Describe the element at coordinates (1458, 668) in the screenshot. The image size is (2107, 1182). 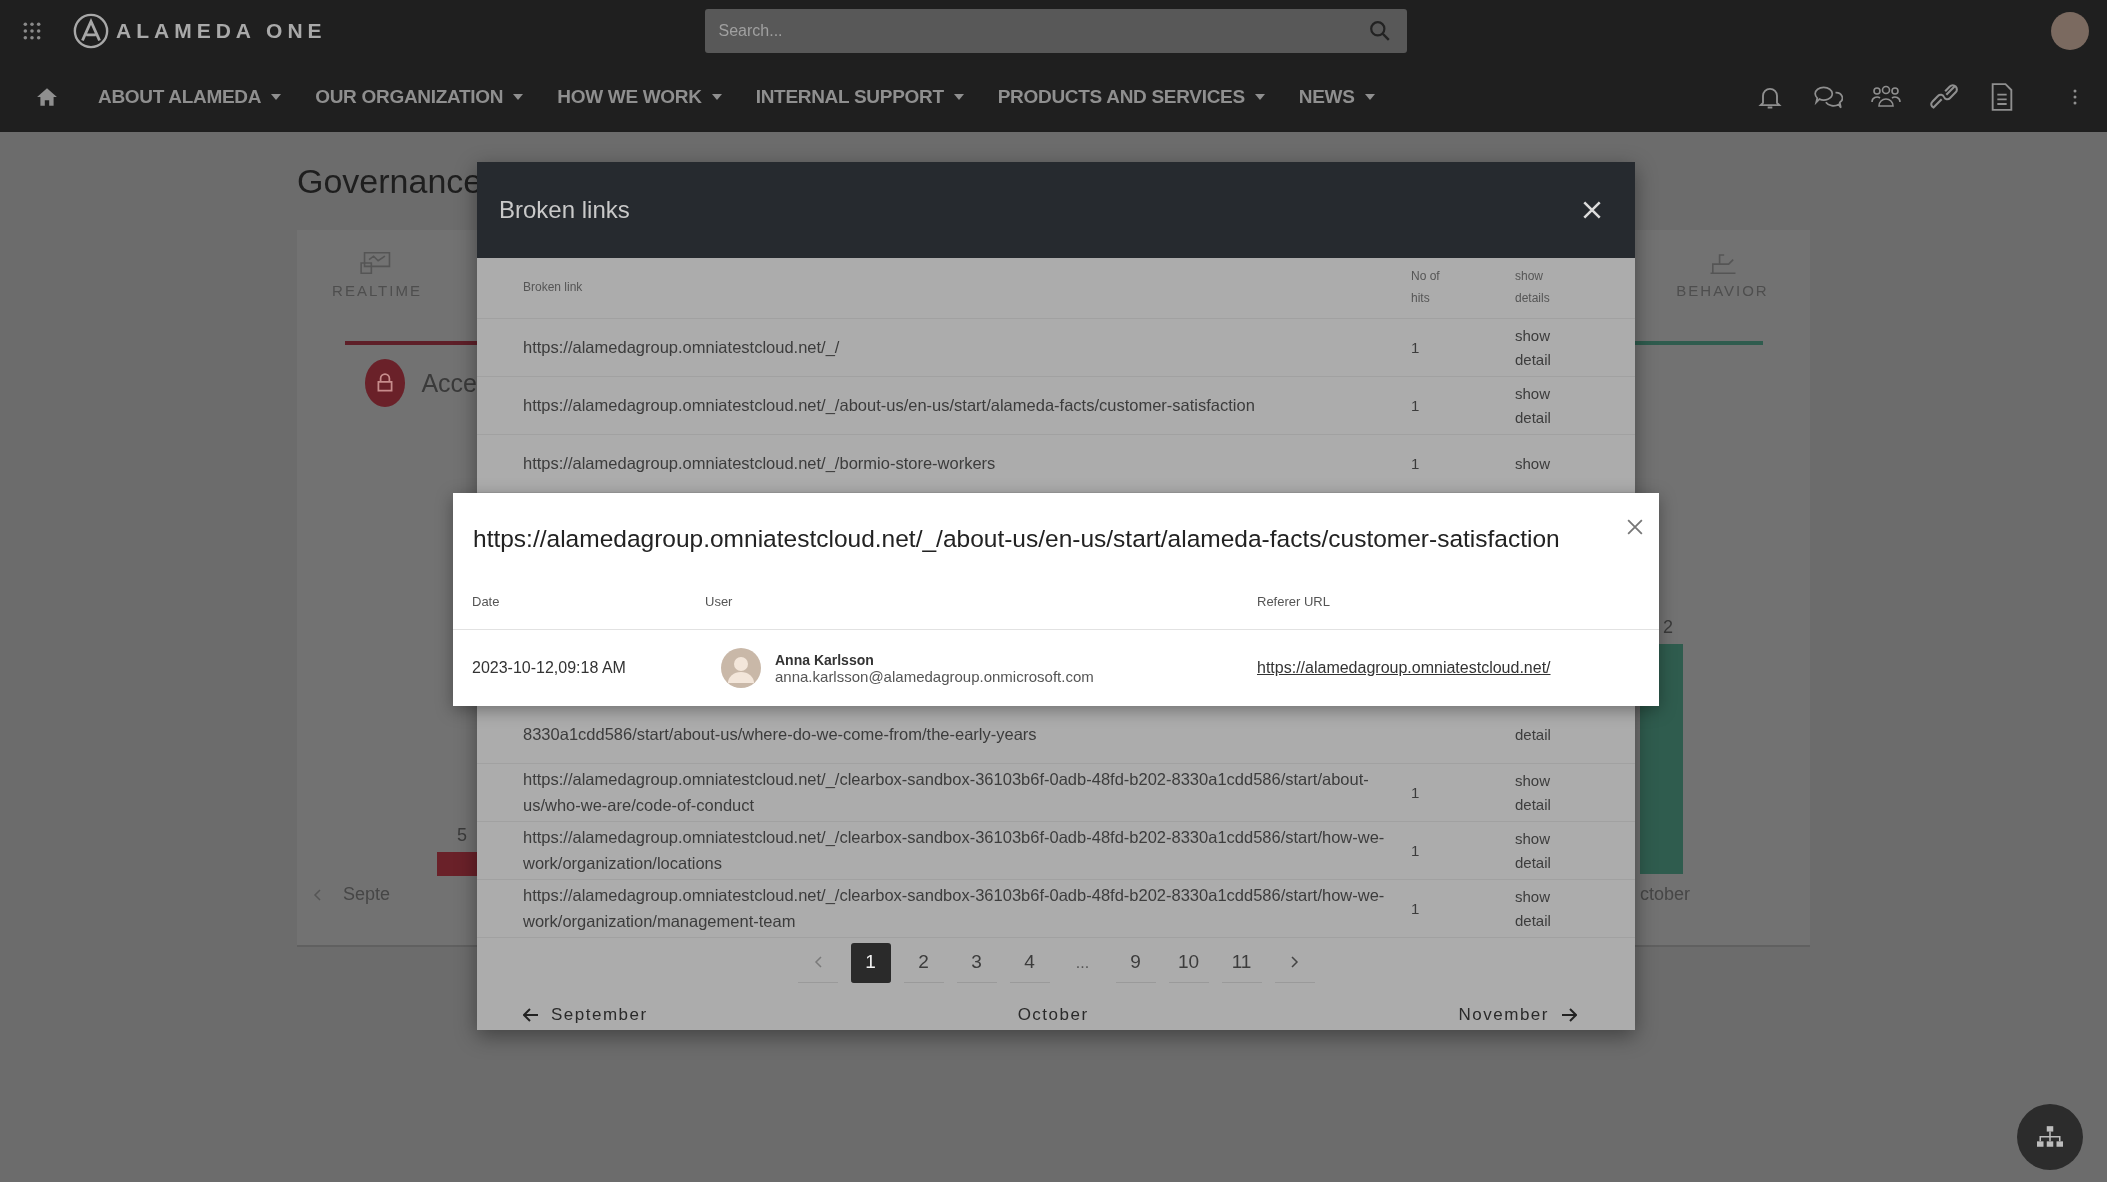
I see `referer-link: https://alamedagroup.omniatestcloud.net/` at that location.